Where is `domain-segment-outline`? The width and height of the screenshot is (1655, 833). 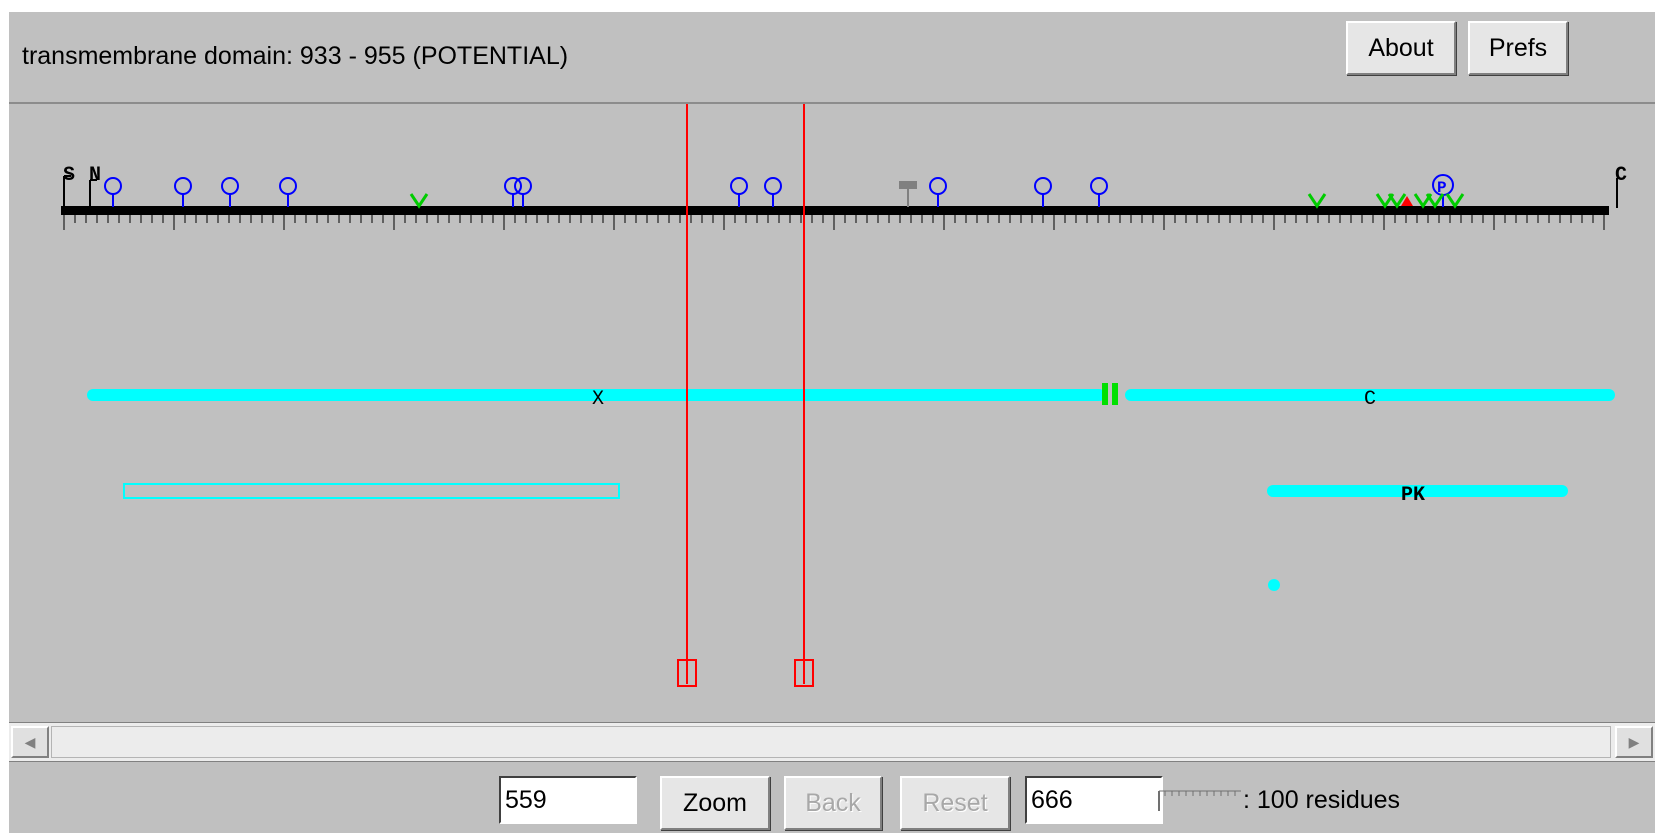
domain-segment-outline is located at coordinates (371, 491).